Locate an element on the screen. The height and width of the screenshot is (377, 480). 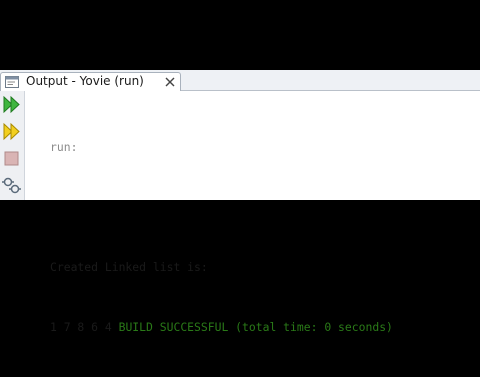
output-values: 1 7 8 6 4 is located at coordinates (81, 327).